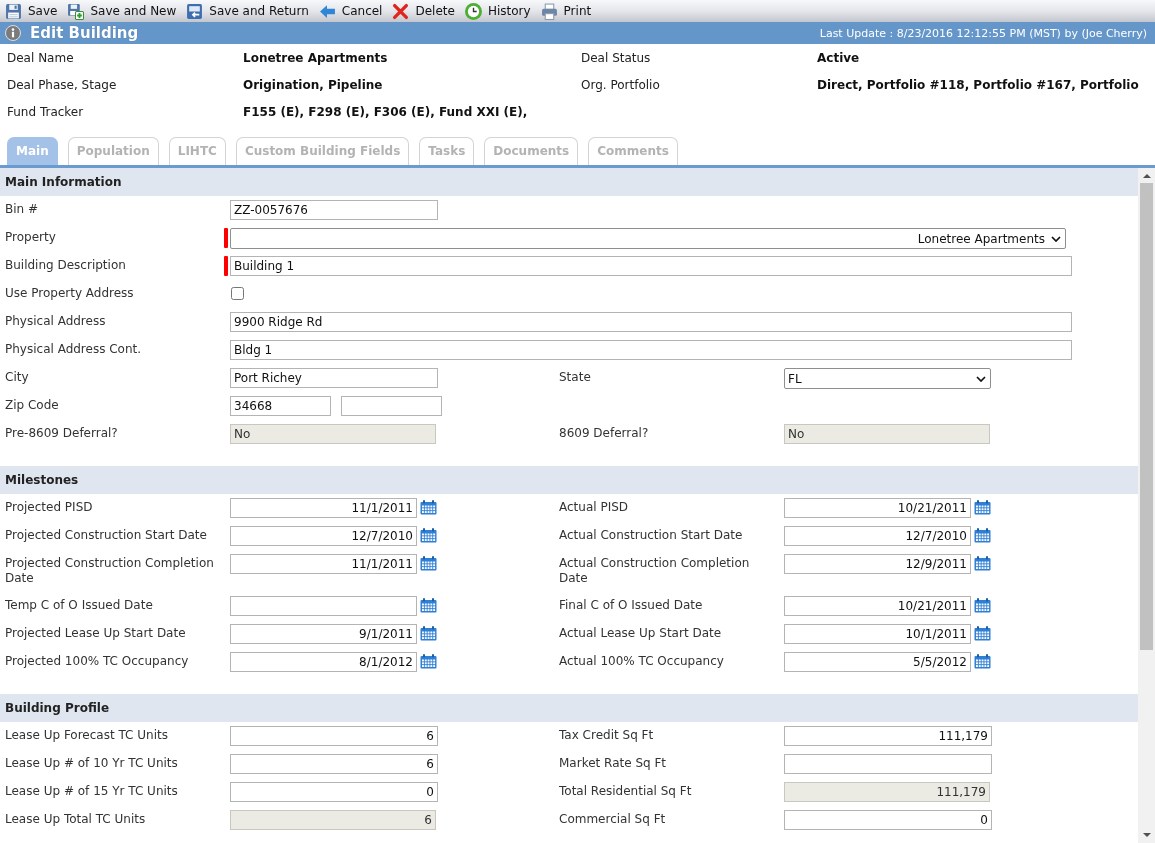  Describe the element at coordinates (17, 377) in the screenshot. I see `field-label: City` at that location.